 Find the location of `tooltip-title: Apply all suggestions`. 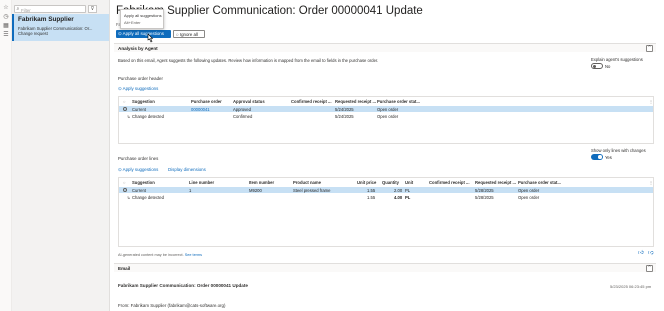

tooltip-title: Apply all suggestions is located at coordinates (143, 15).